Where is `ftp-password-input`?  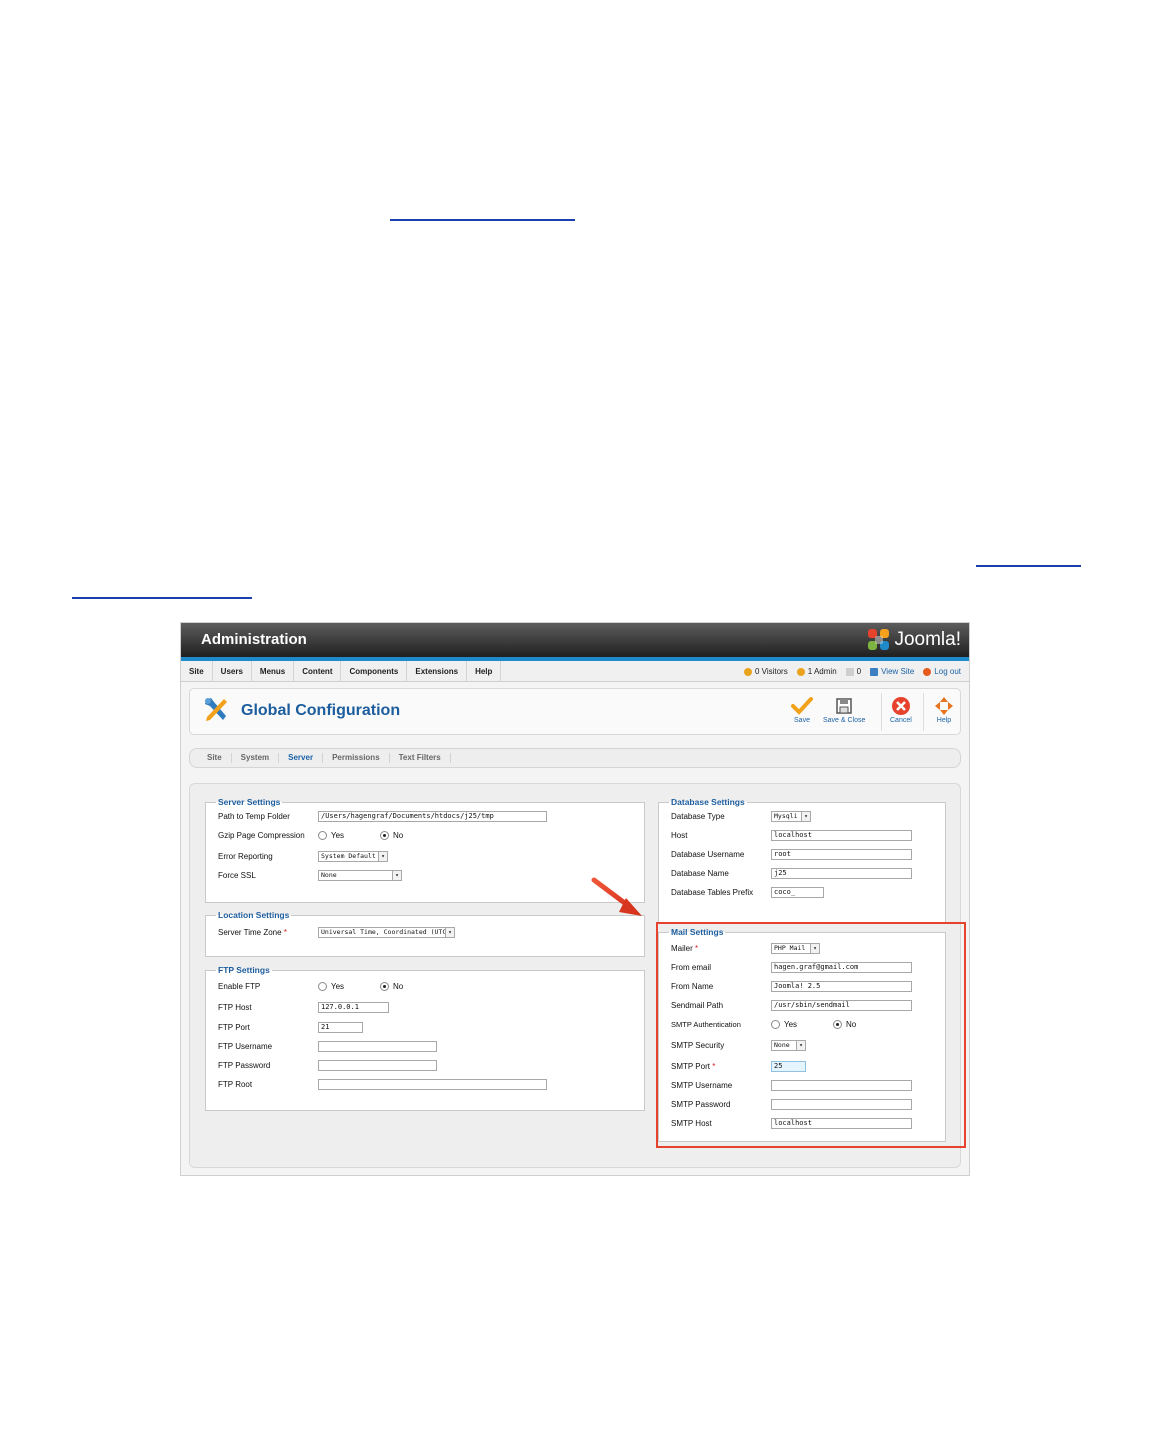 ftp-password-input is located at coordinates (377, 1065).